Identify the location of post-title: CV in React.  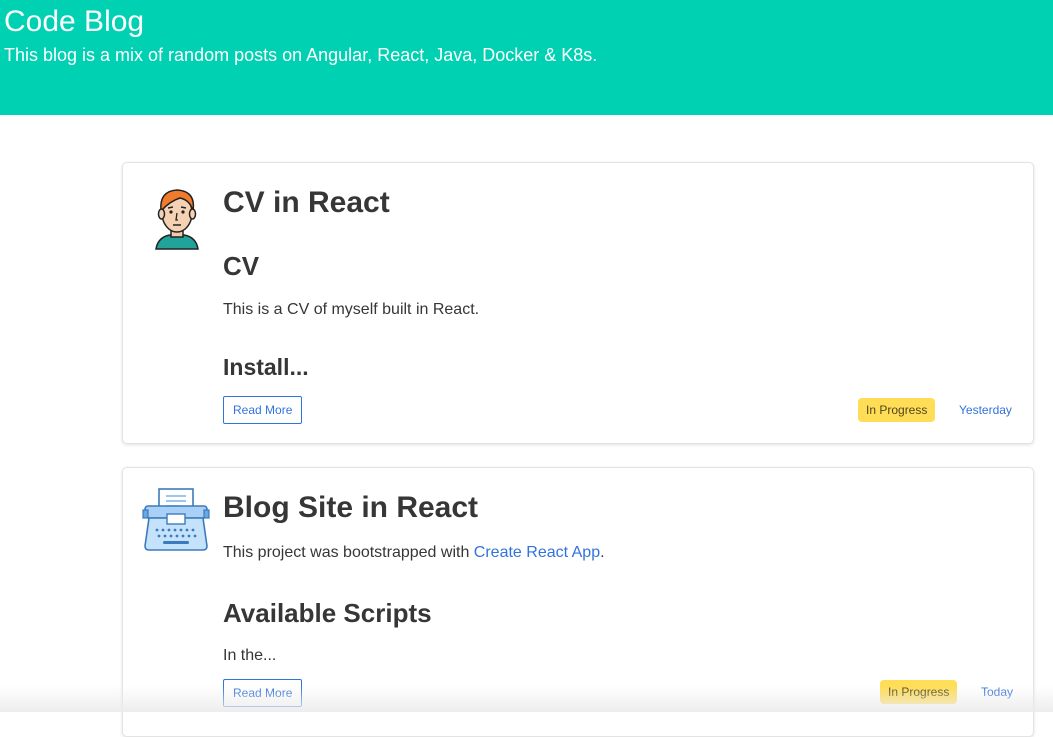
(306, 202).